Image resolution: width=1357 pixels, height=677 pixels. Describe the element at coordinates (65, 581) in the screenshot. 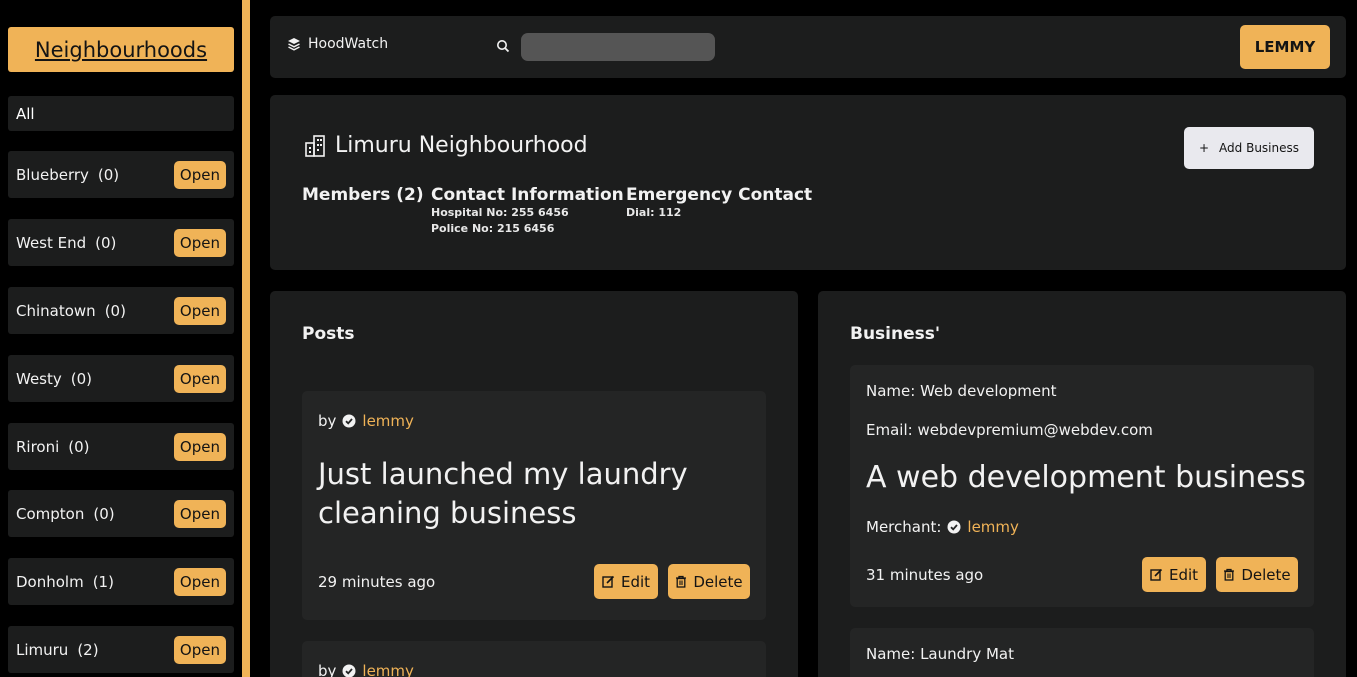

I see `sidebar-item-label: Donholm (1)` at that location.